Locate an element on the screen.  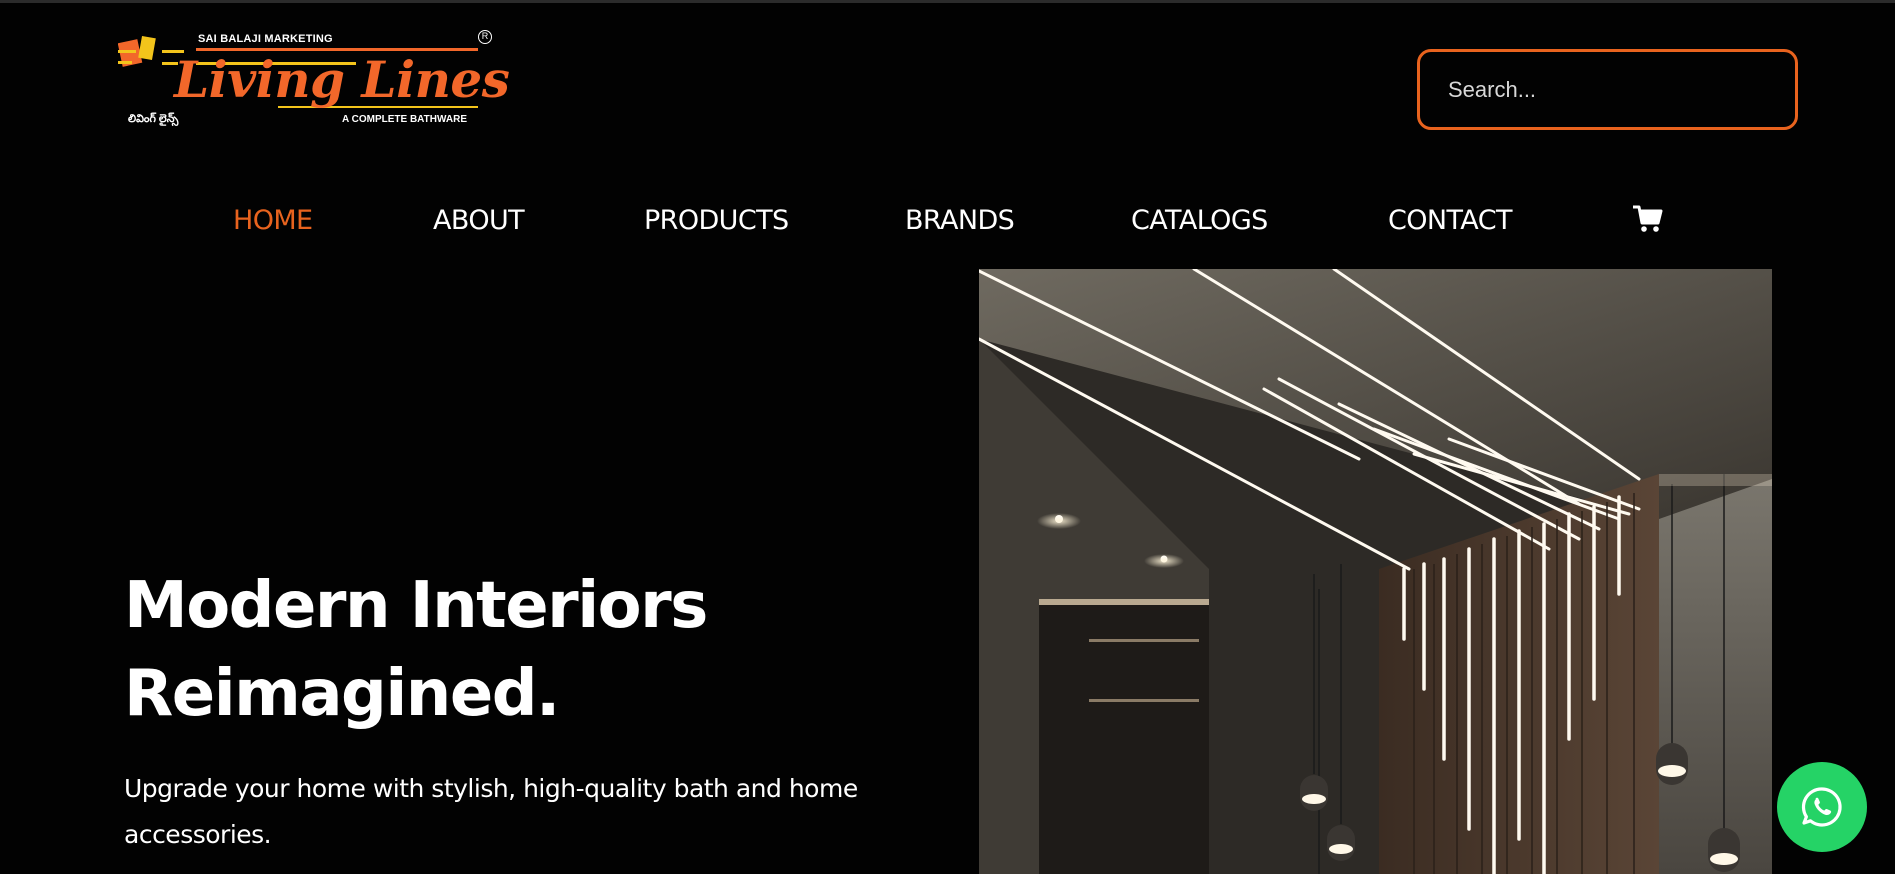
nav-item-catalogs: CATALOGS is located at coordinates (1199, 220).